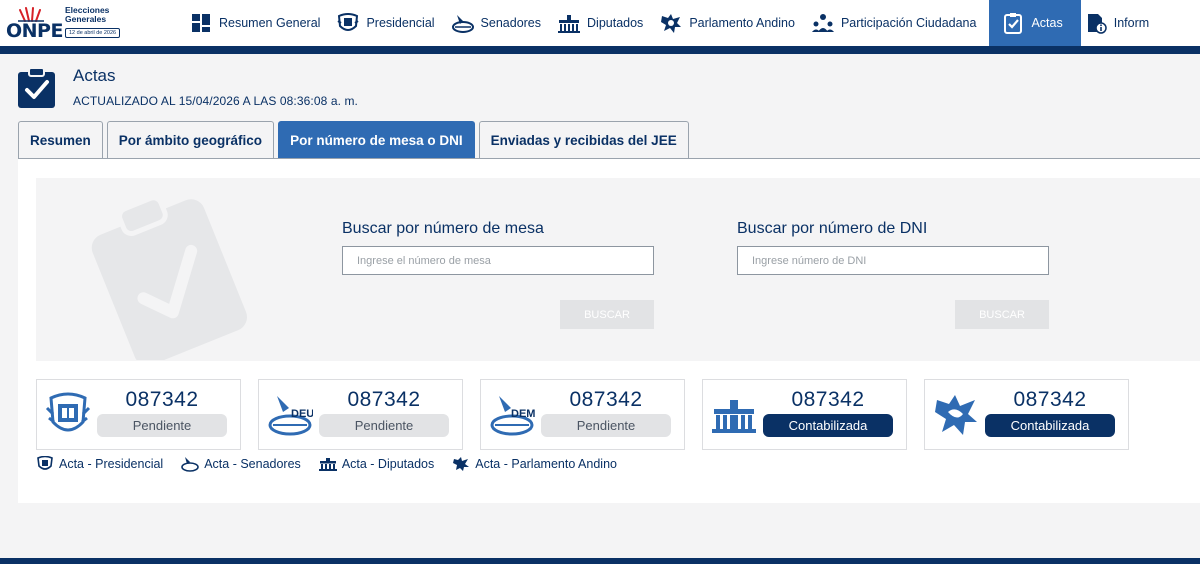 The image size is (1200, 564). What do you see at coordinates (1131, 23) in the screenshot?
I see `nav-label: Inform` at bounding box center [1131, 23].